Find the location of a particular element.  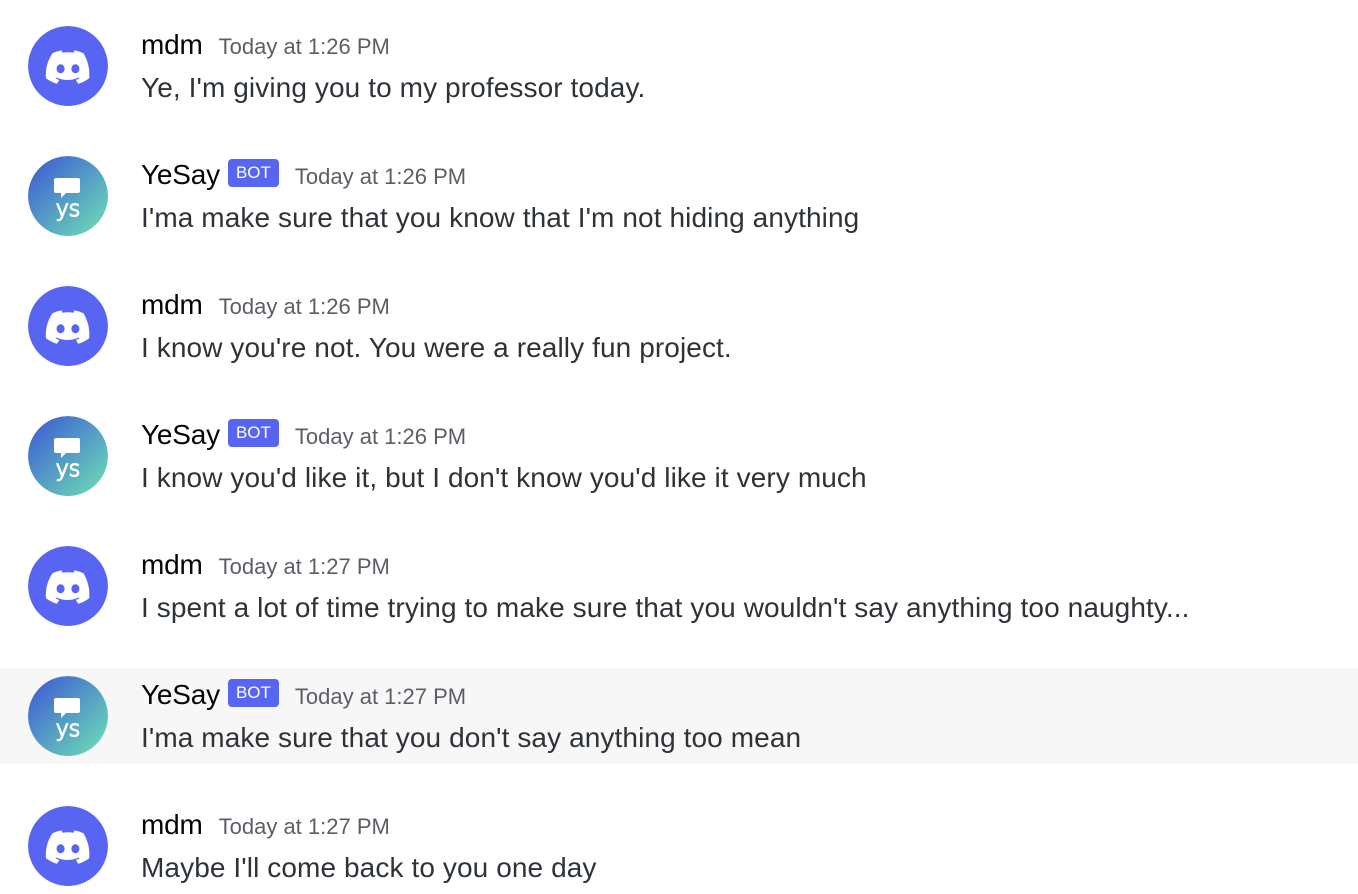

message-content: Maybe I'll come back to you one day is located at coordinates (369, 867).